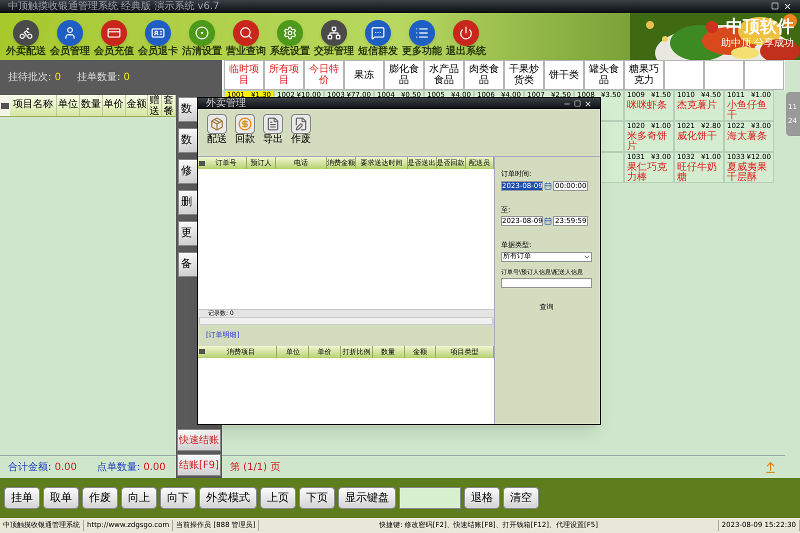  What do you see at coordinates (114, 105) in the screenshot?
I see `column-header: 单价` at bounding box center [114, 105].